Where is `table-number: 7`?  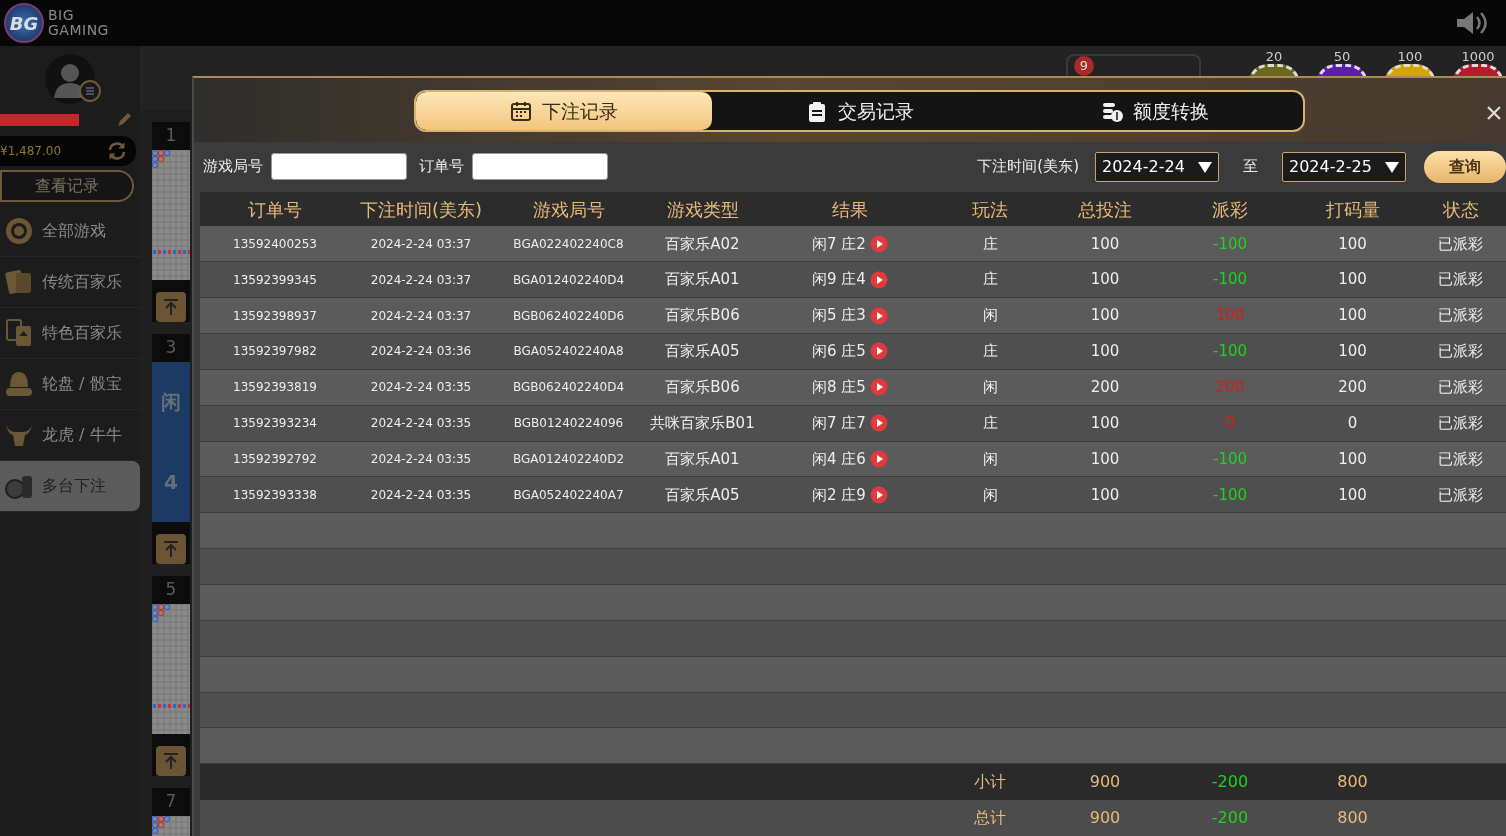 table-number: 7 is located at coordinates (171, 802).